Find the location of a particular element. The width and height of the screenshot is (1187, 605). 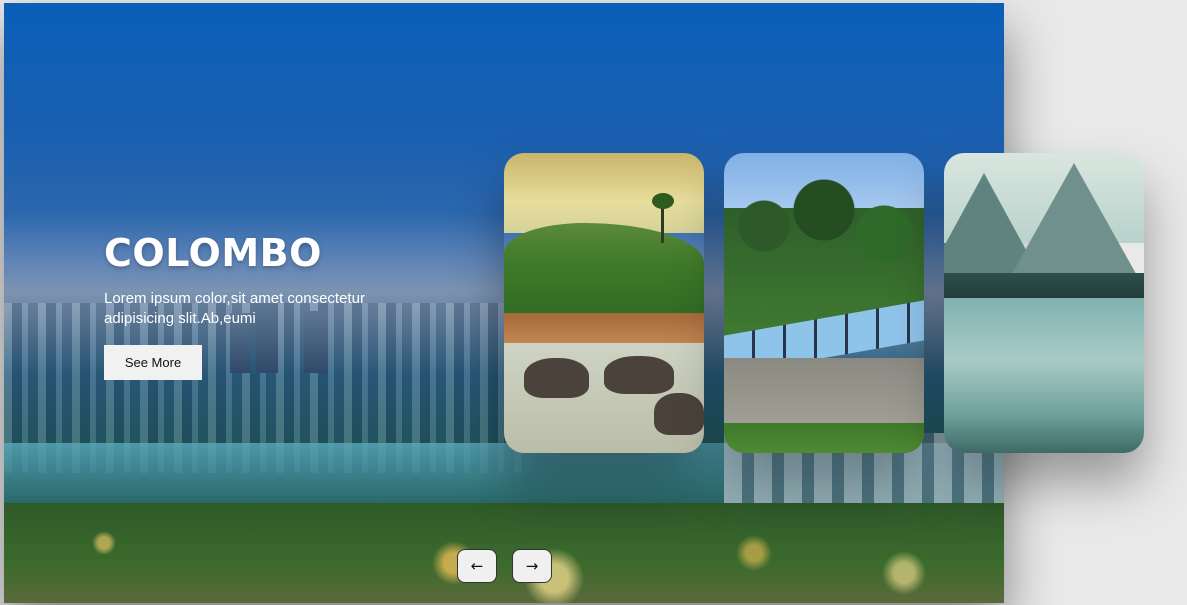

palm-leaves is located at coordinates (663, 201).